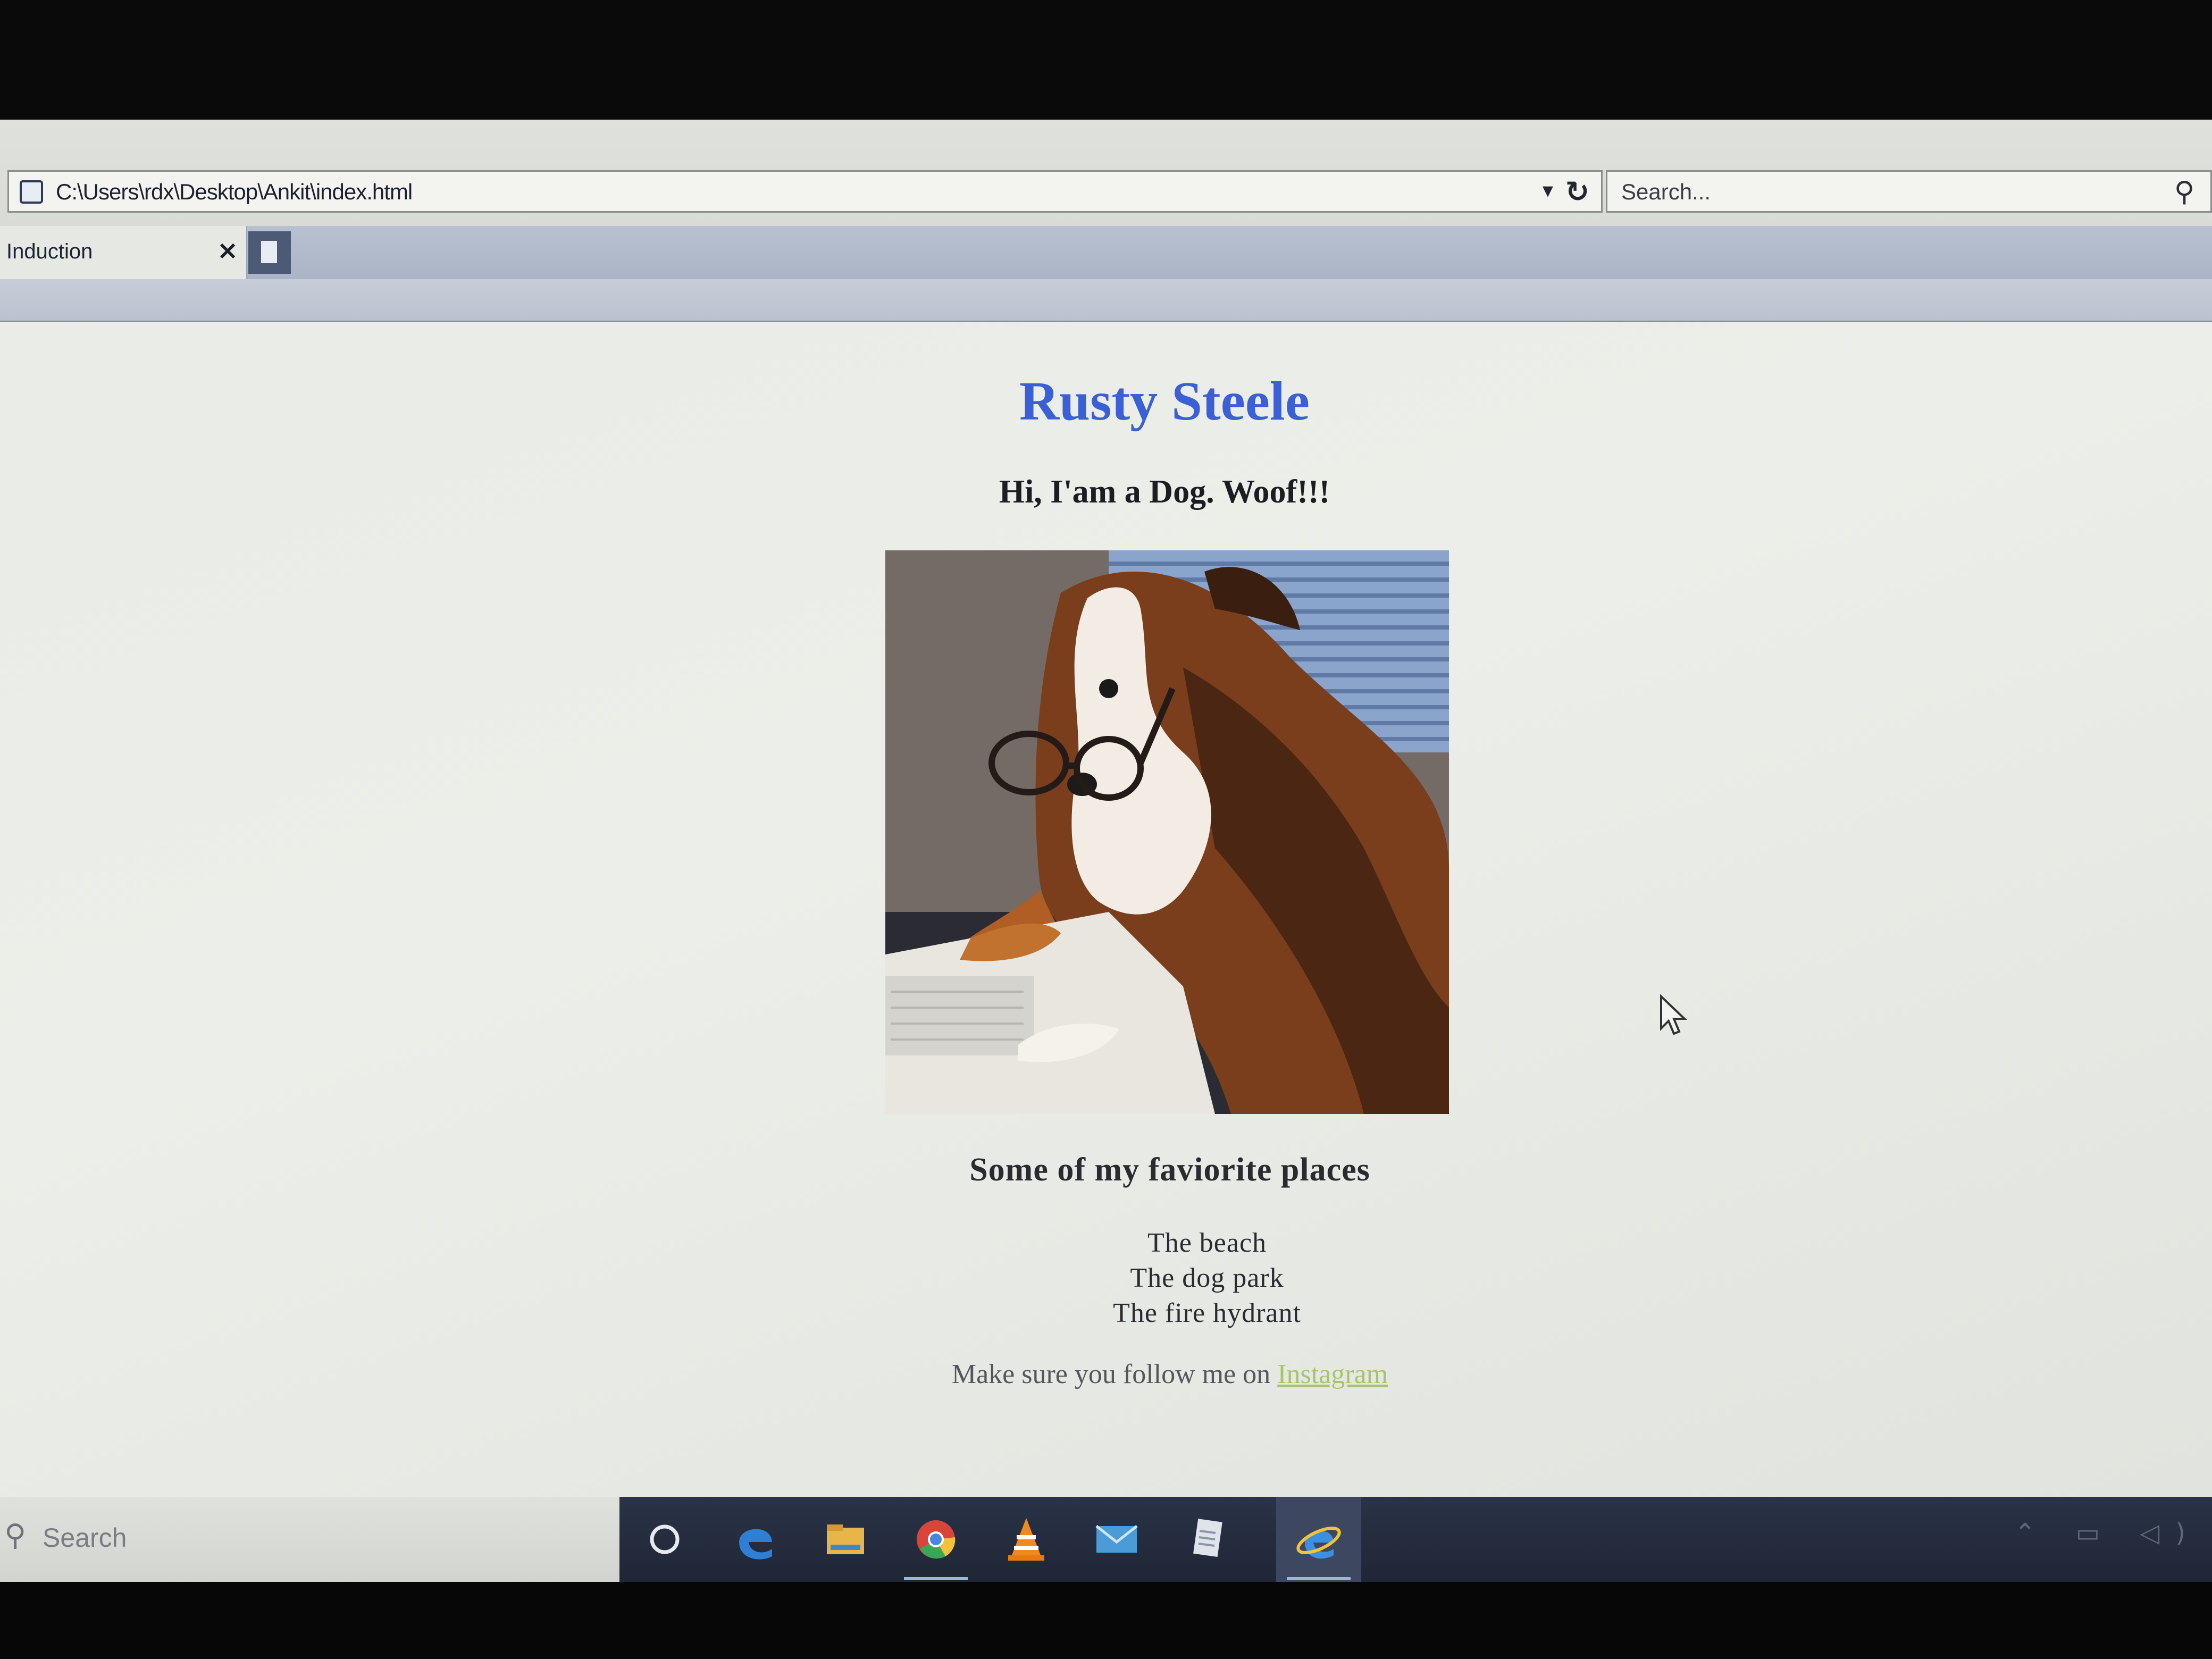 The image size is (2212, 1659). I want to click on mouse-cursor-icon, so click(1673, 1014).